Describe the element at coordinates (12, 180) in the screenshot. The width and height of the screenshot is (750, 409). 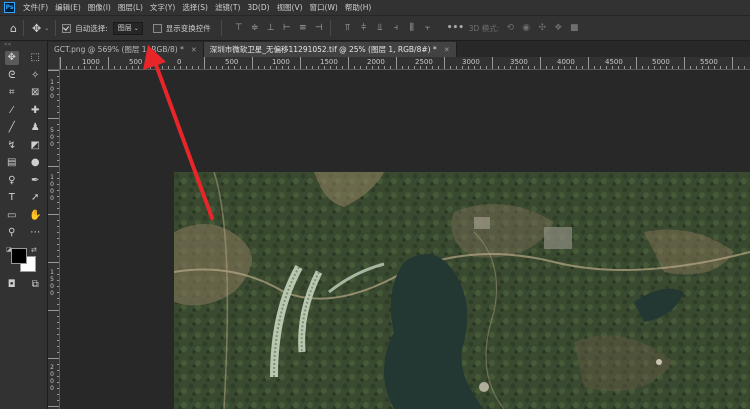
I see `dodge-tool-icon: ♀` at that location.